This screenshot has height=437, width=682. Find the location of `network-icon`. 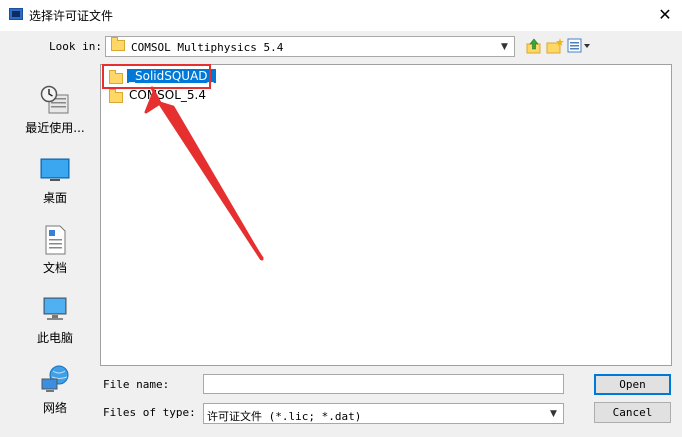

network-icon is located at coordinates (55, 378).